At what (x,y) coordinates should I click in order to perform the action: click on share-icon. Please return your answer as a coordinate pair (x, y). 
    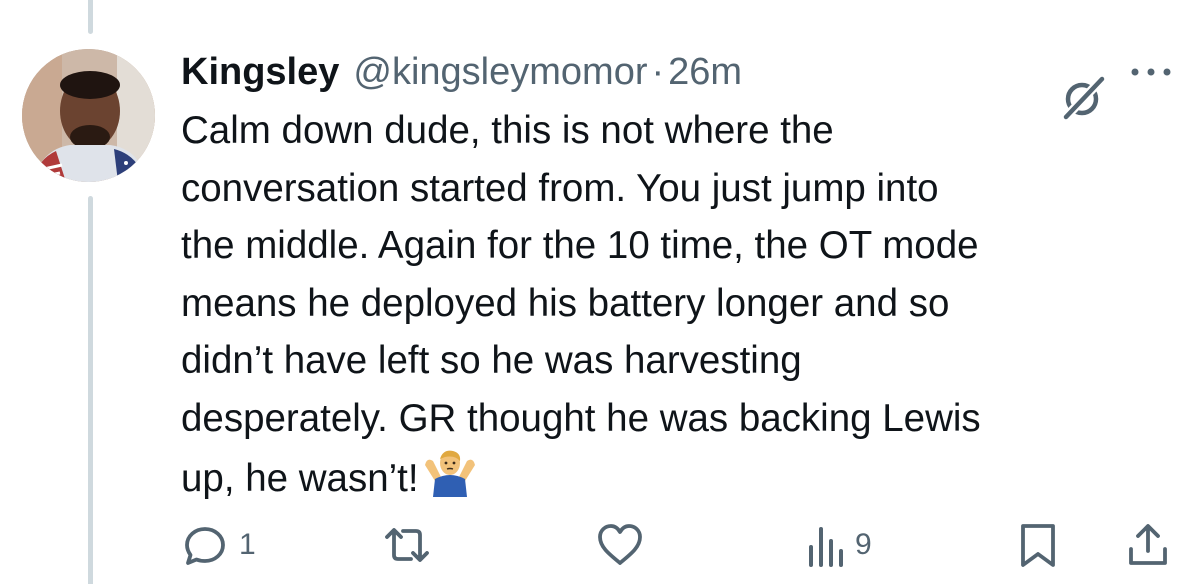
    Looking at the image, I should click on (1148, 544).